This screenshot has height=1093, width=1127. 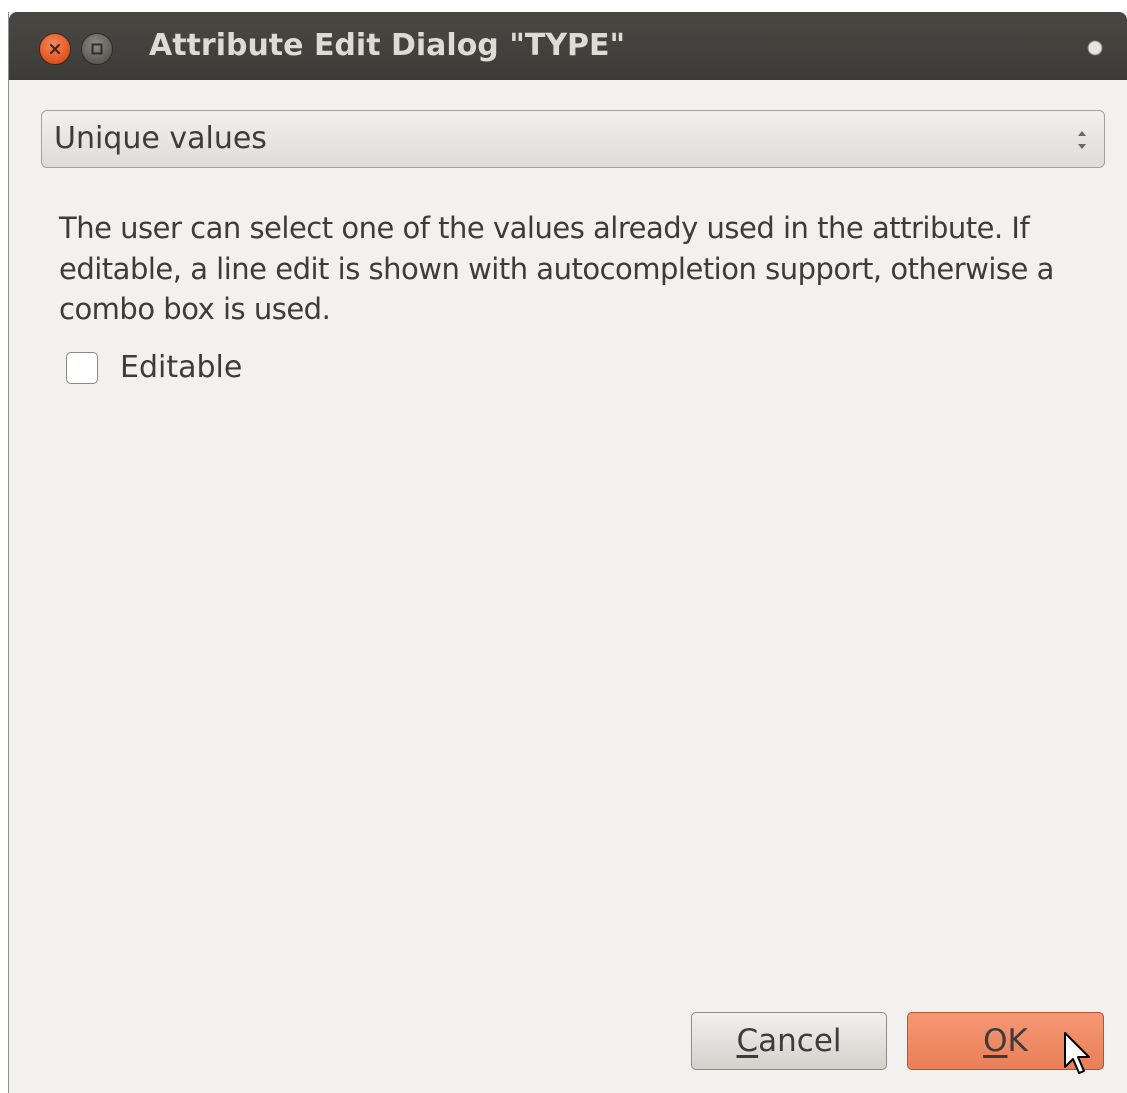 I want to click on mouse-pointer-icon, so click(x=1077, y=1053).